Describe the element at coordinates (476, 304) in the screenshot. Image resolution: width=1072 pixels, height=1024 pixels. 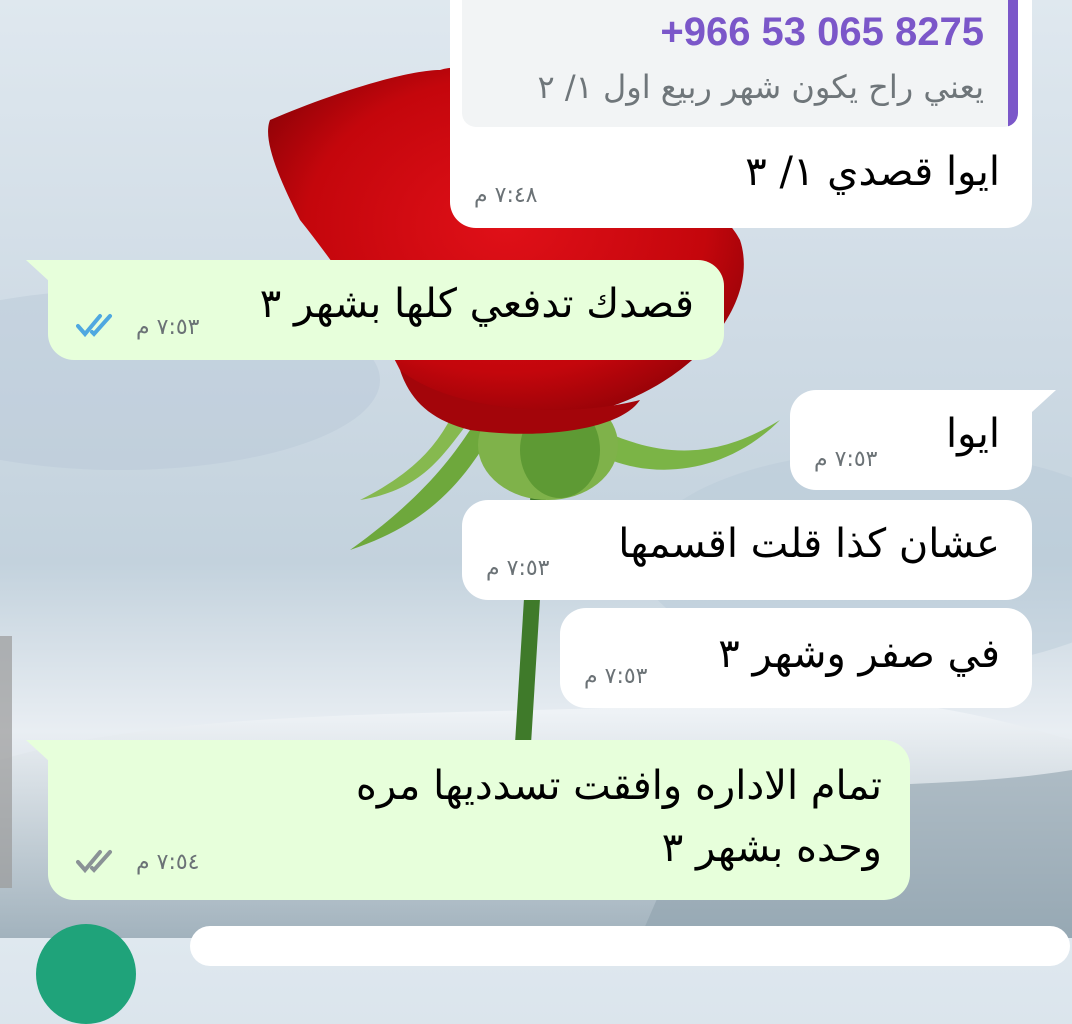
I see `message-text: قصدك تدفعي كلها بشهر ٣` at that location.